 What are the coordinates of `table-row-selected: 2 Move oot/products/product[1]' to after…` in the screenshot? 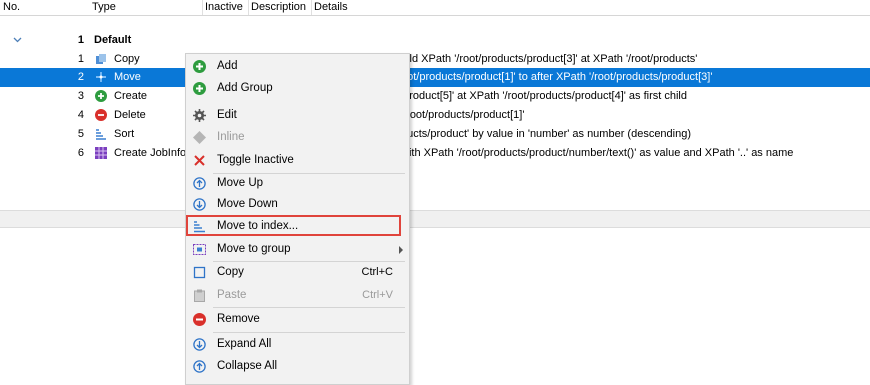 It's located at (435, 77).